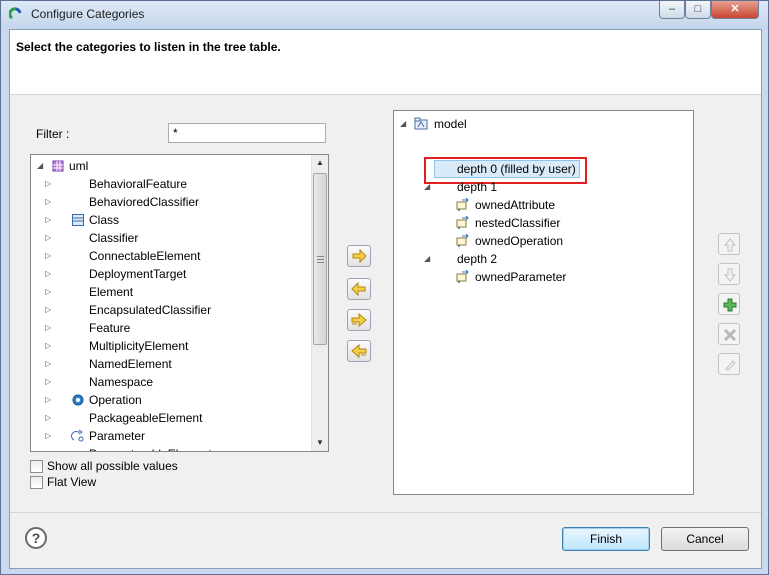 The height and width of the screenshot is (575, 769). Describe the element at coordinates (172, 166) in the screenshot. I see `tree-root-uml: ◢ uml` at that location.